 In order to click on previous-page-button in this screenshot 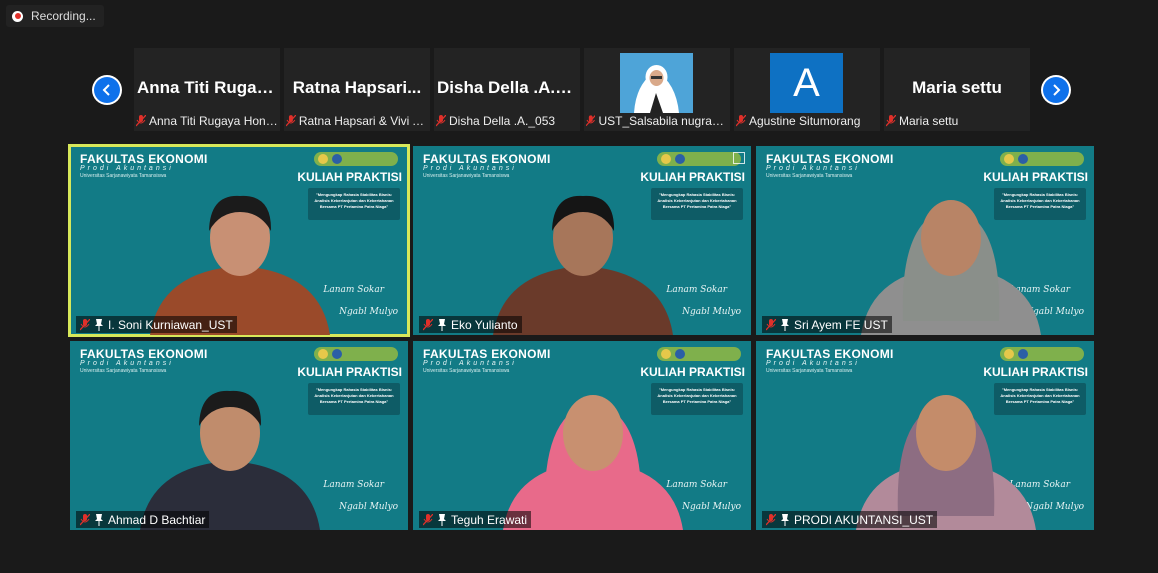, I will do `click(107, 90)`.